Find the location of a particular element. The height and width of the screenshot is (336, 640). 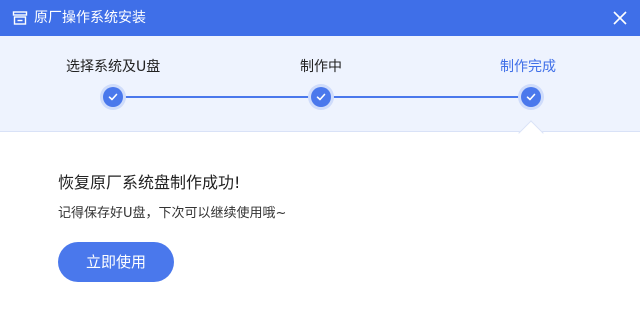

success-heading: 恢复原厂系统盘制作成功! is located at coordinates (149, 182).